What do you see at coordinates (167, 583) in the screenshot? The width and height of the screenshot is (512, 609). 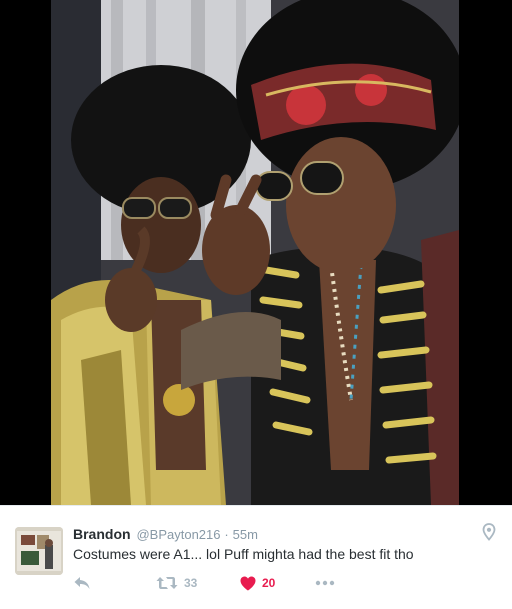 I see `retweet-icon` at bounding box center [167, 583].